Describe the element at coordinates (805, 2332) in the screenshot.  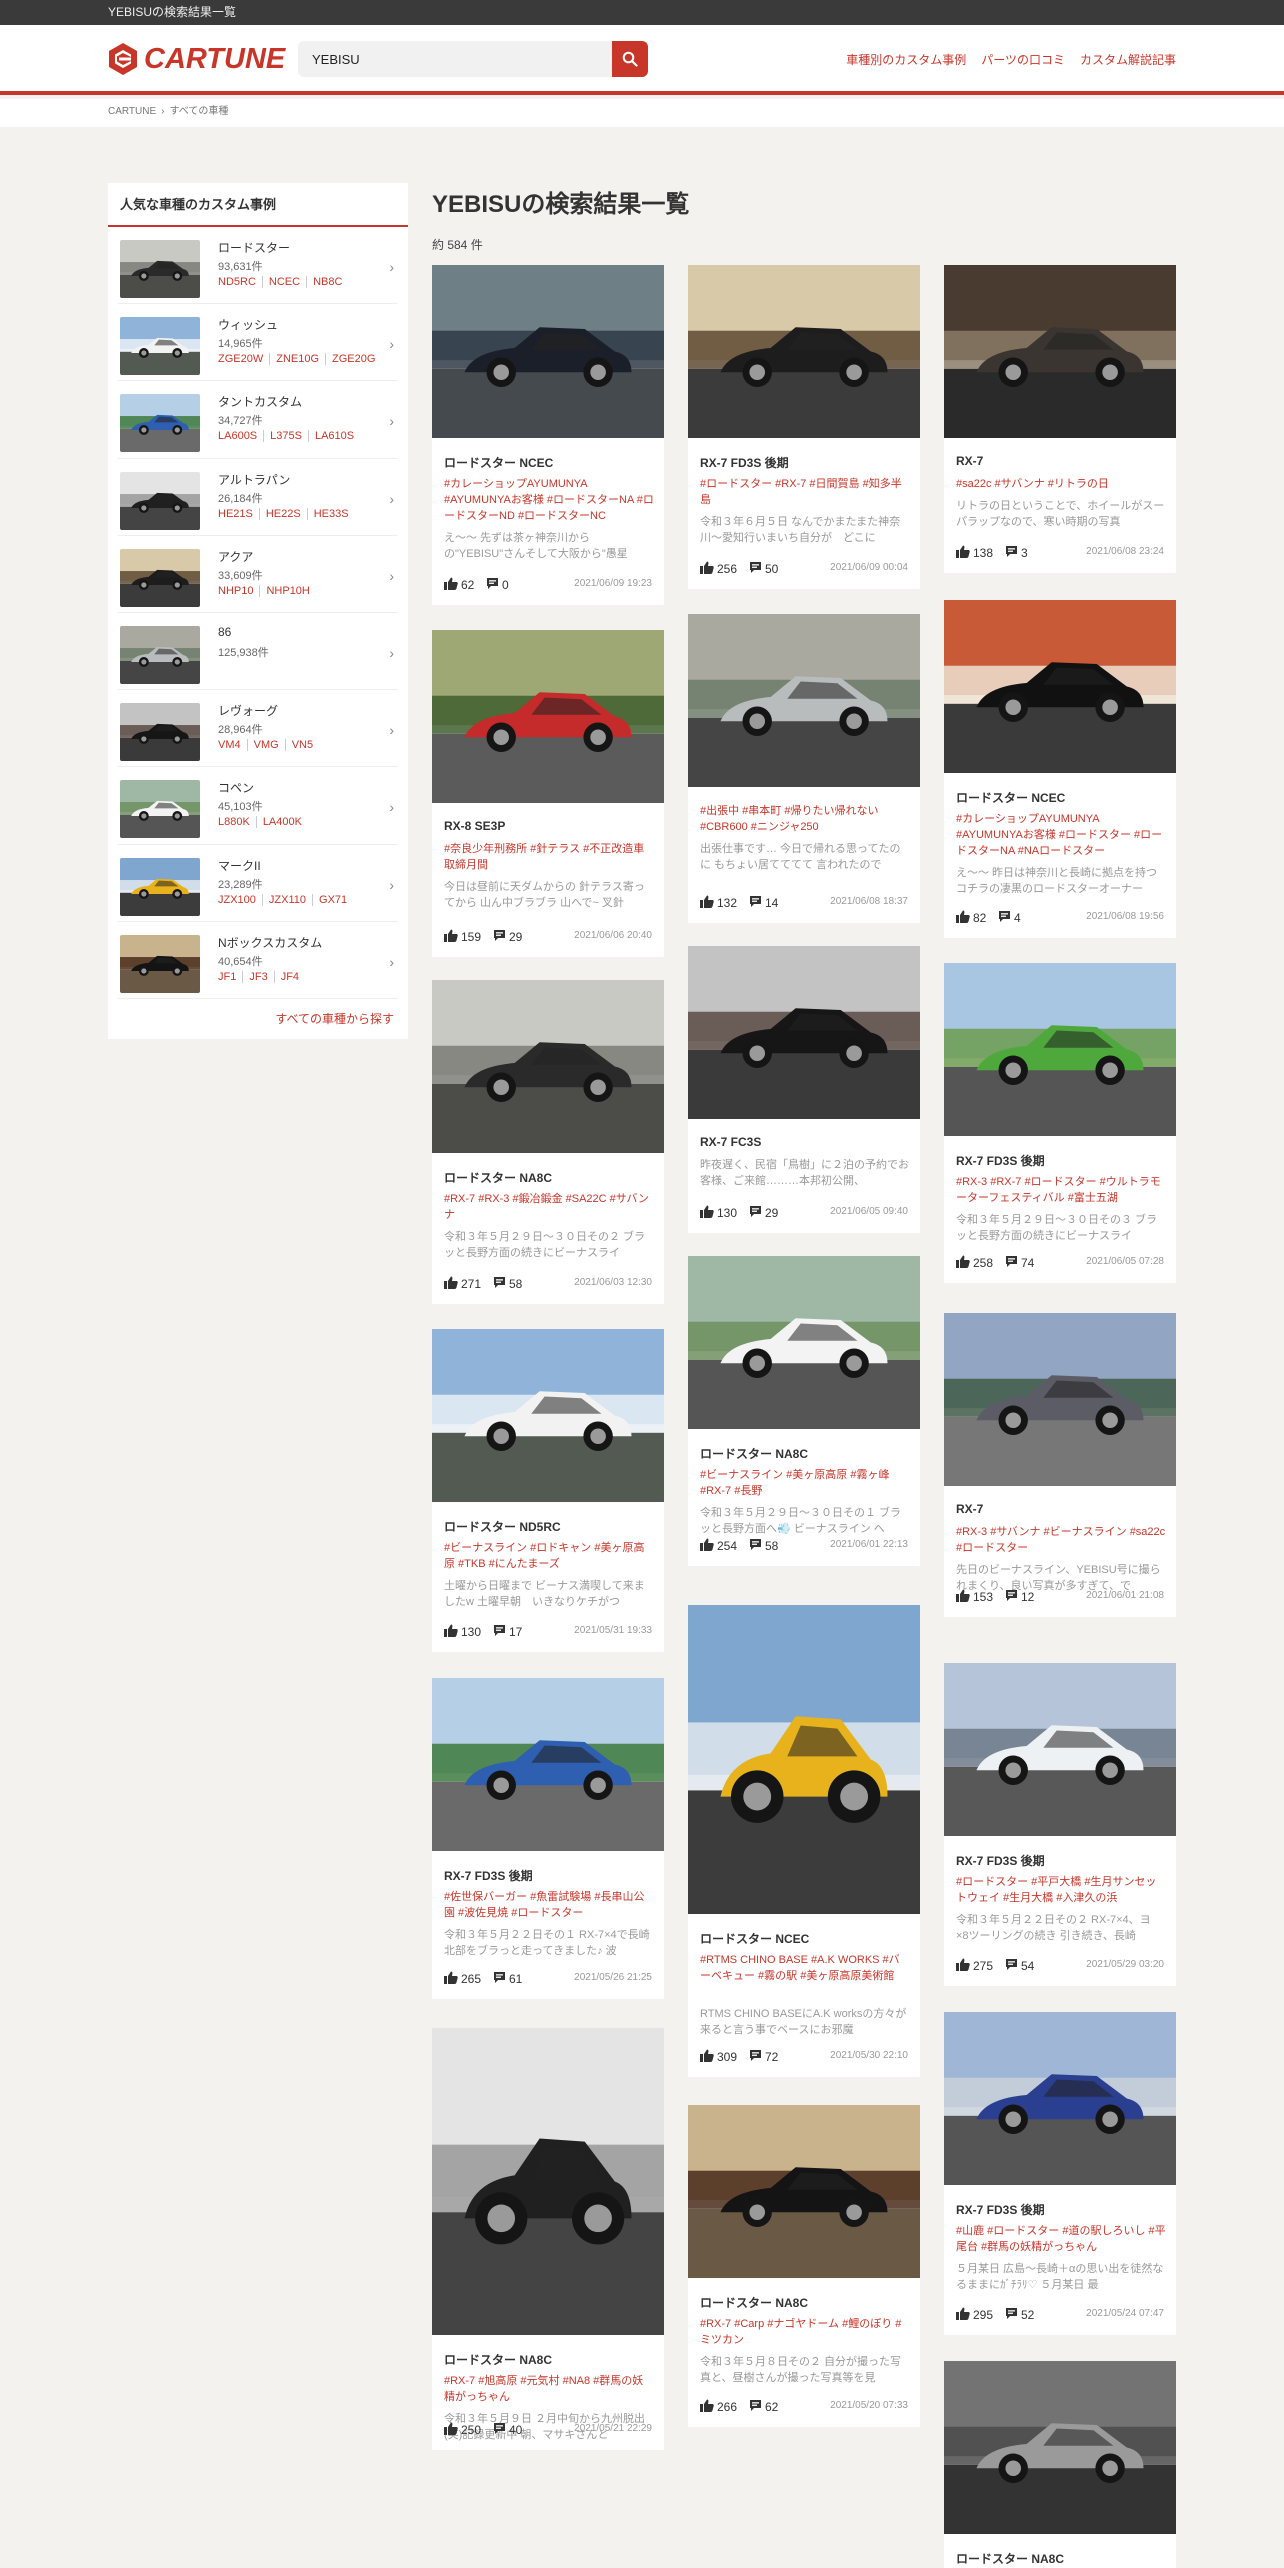
I see `post-hashtags: #RX-7 #Carp #ナゴヤドーム #鯉のぼり #ミツカン` at that location.